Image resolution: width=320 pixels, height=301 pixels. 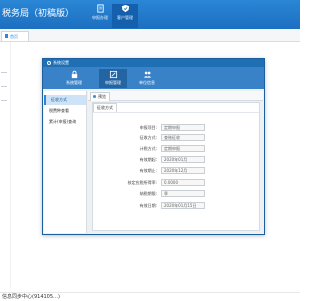 I want to click on status-text: 信息同步中心(914105…), so click(x=31, y=297).